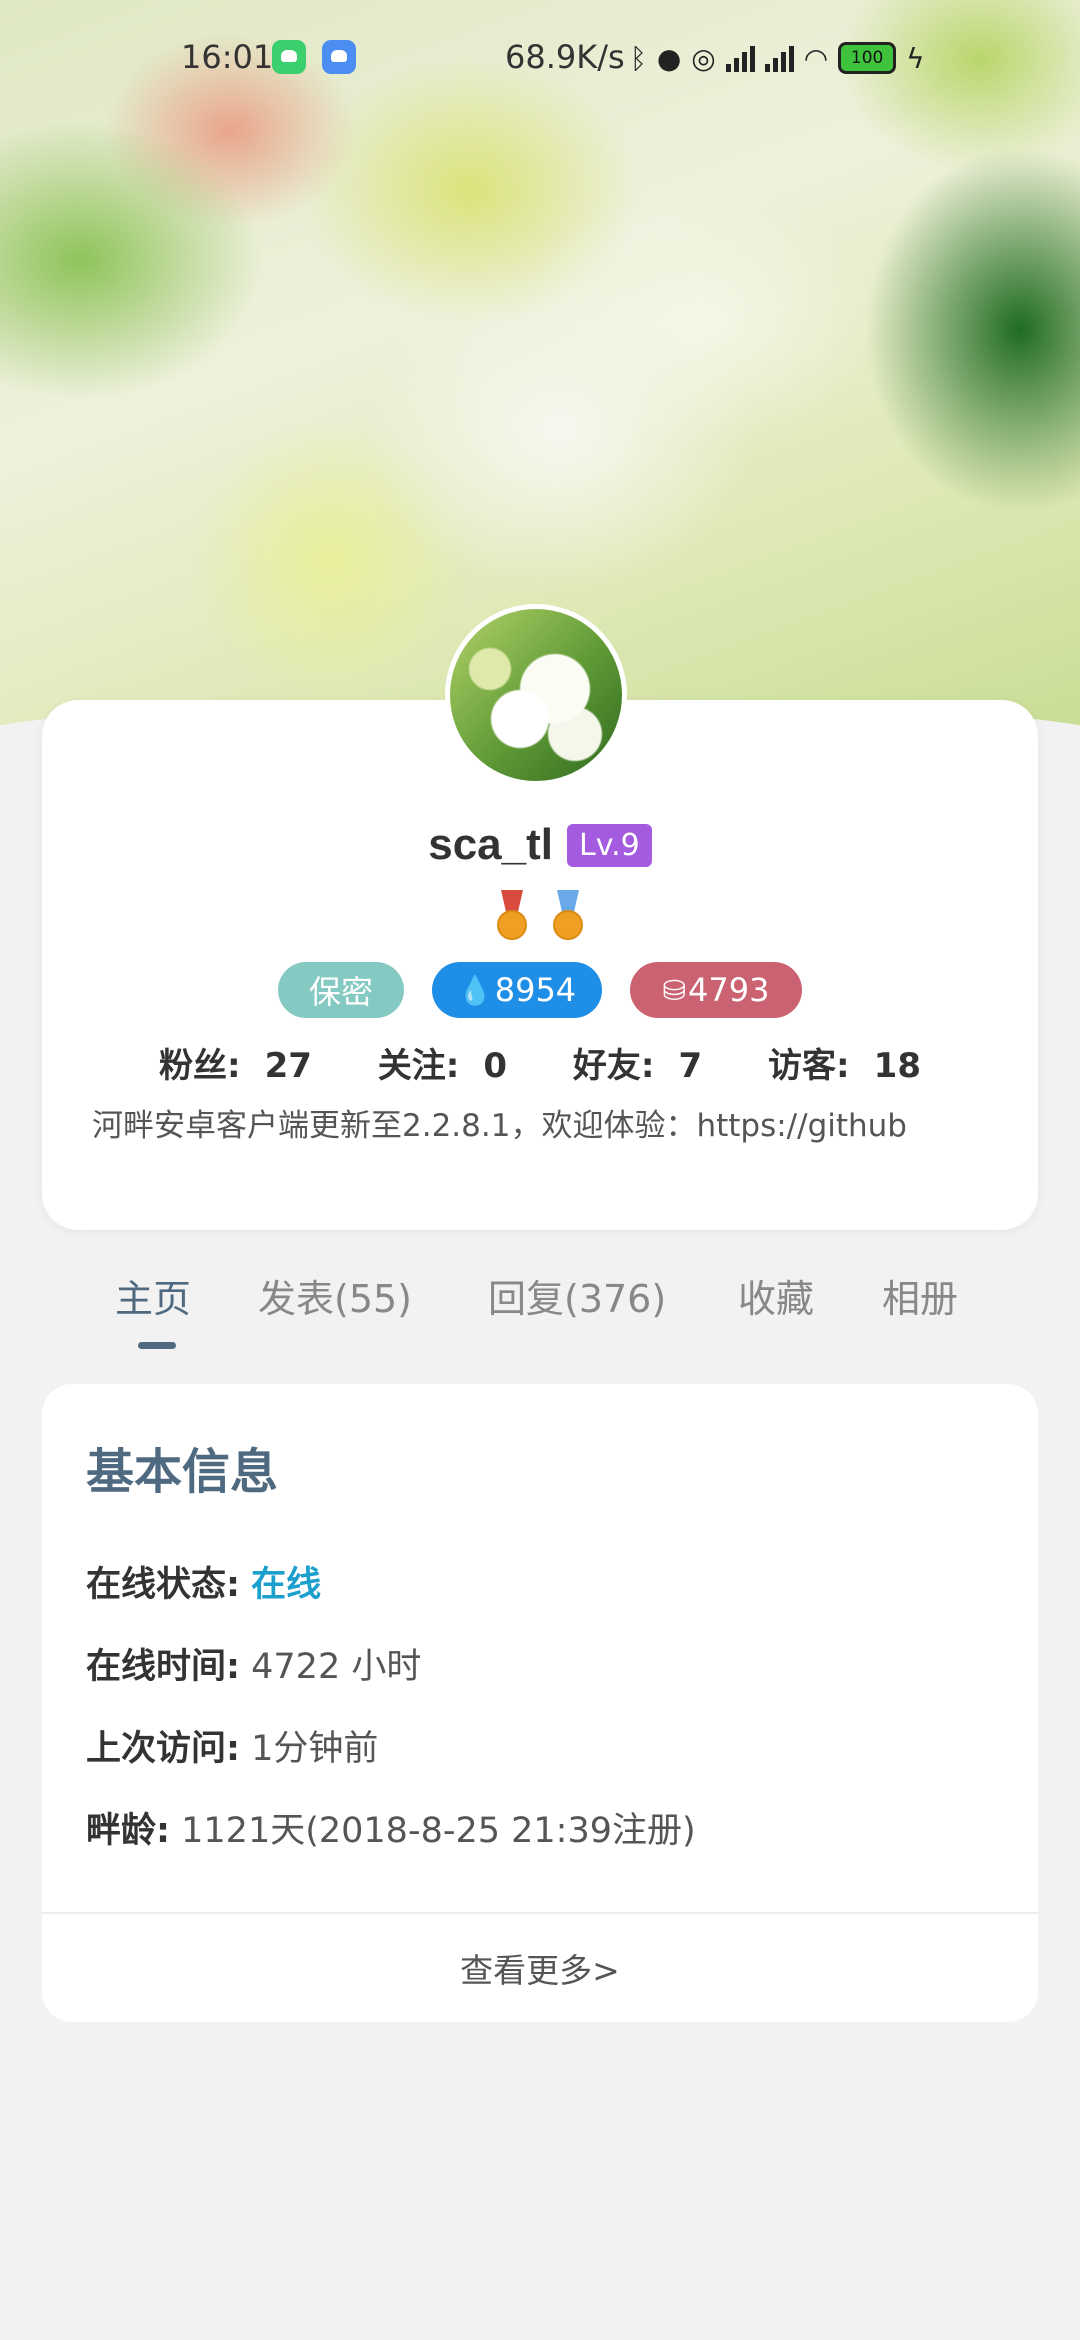 This screenshot has width=1080, height=2340. What do you see at coordinates (536, 695) in the screenshot?
I see `avatar` at bounding box center [536, 695].